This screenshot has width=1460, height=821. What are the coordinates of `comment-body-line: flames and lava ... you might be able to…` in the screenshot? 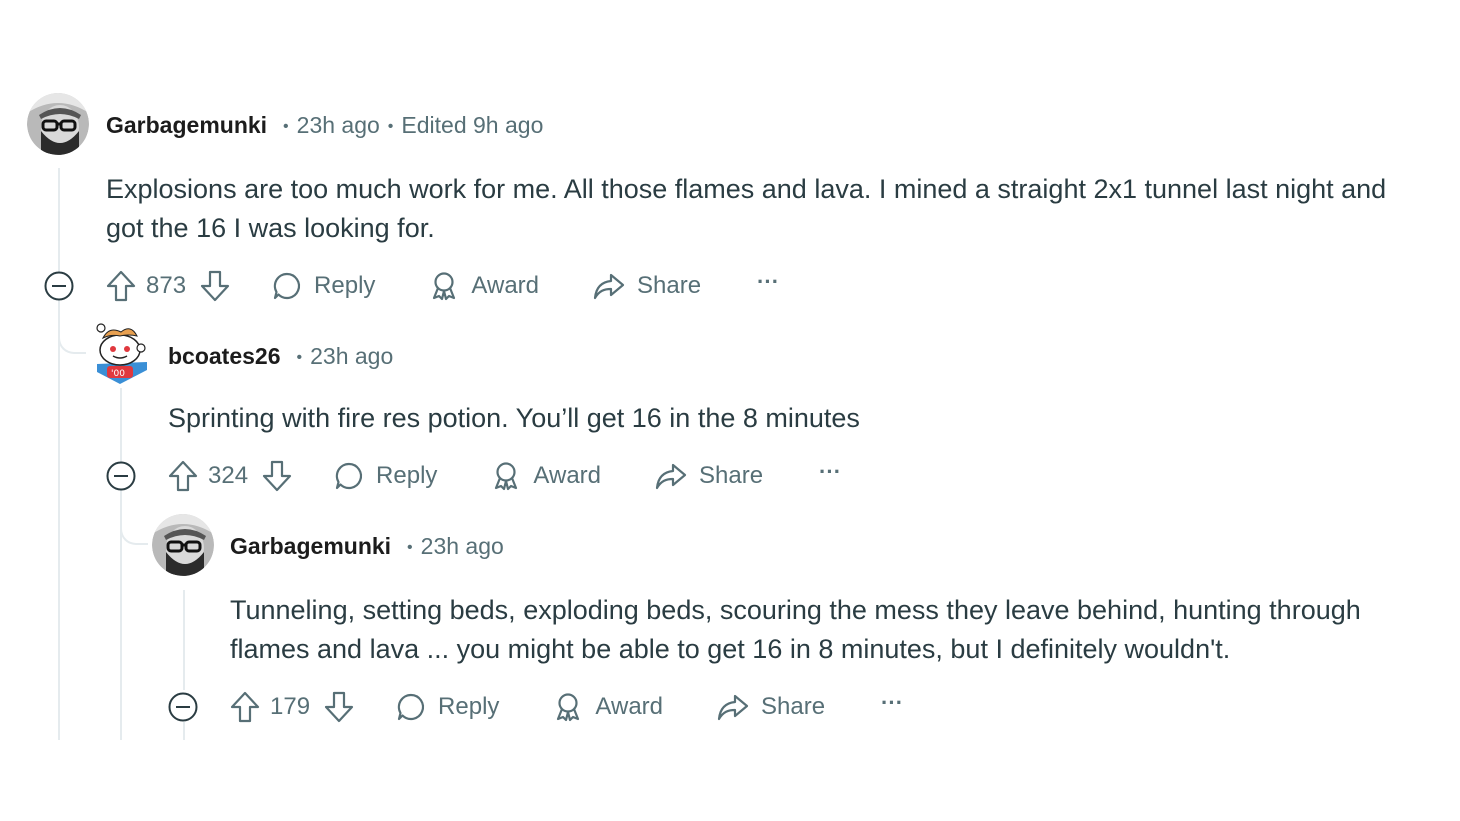 It's located at (730, 649).